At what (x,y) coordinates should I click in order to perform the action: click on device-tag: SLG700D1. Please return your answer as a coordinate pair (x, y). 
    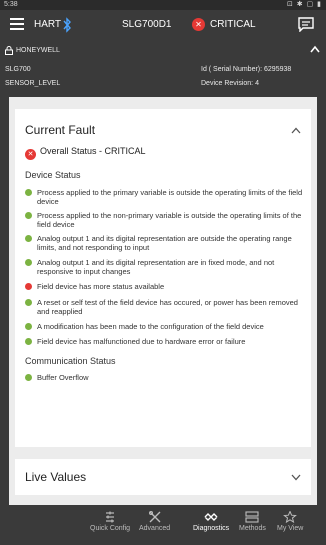
    Looking at the image, I should click on (147, 24).